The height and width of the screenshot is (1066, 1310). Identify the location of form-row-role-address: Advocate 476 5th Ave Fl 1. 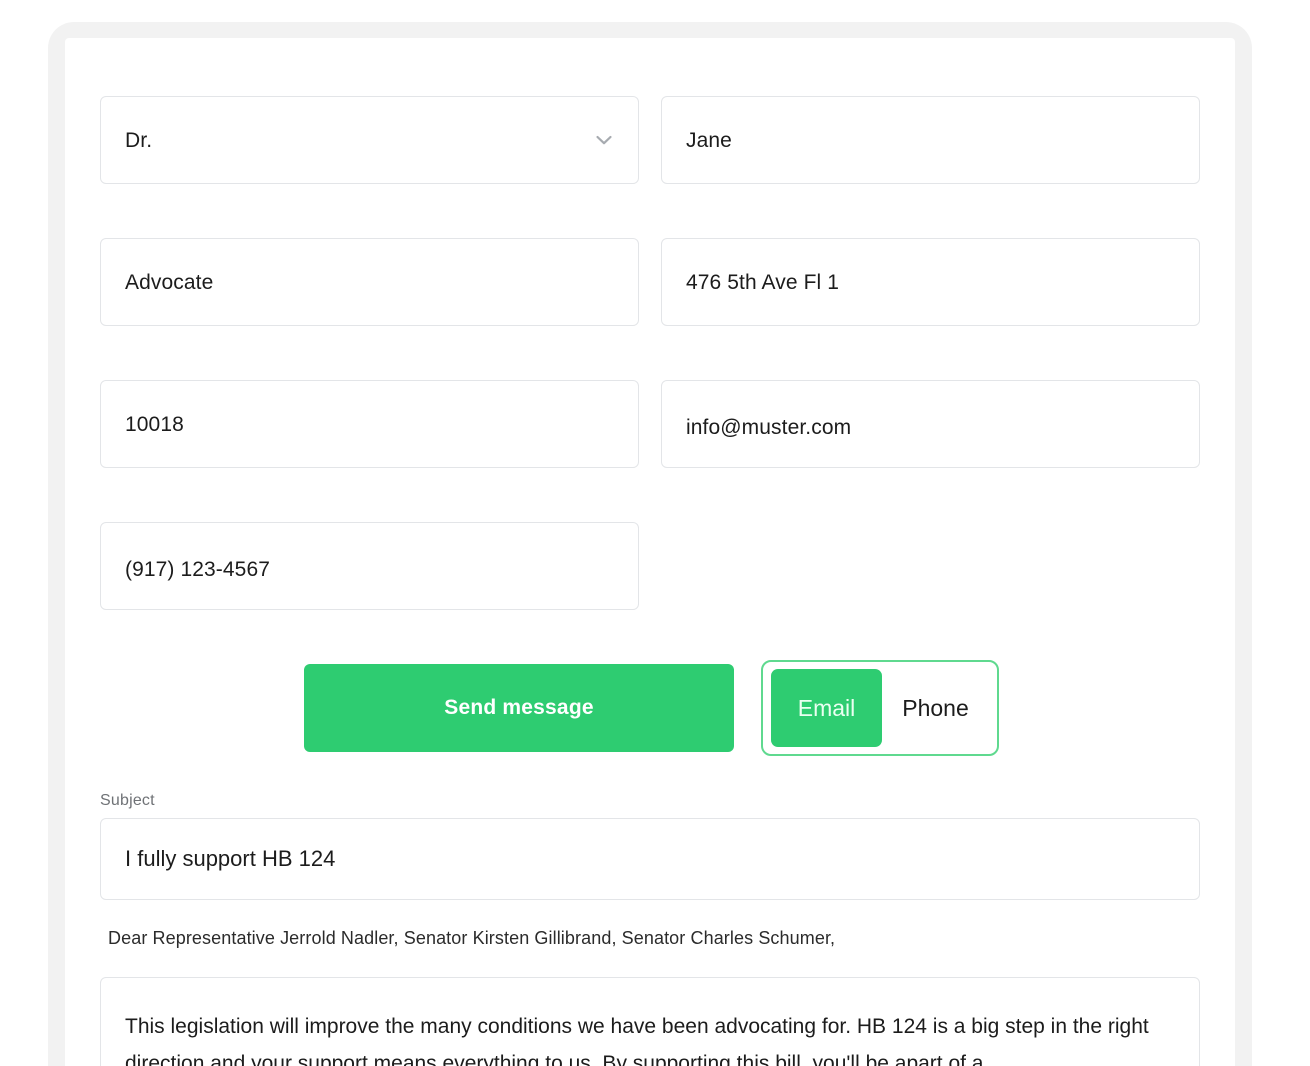
(650, 282).